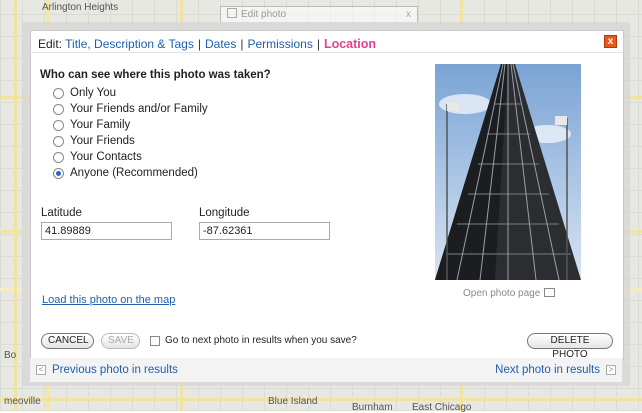  Describe the element at coordinates (264, 14) in the screenshot. I see `background-tab-title: Edit photo` at that location.